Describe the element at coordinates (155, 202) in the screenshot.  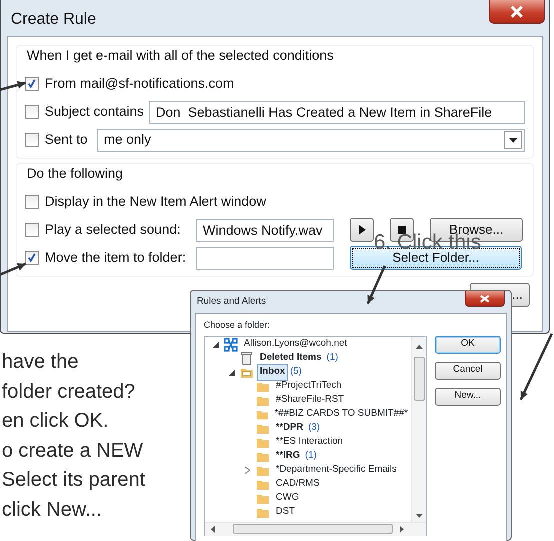
I see `checkbox-label: Display in the New Item Alert window` at that location.